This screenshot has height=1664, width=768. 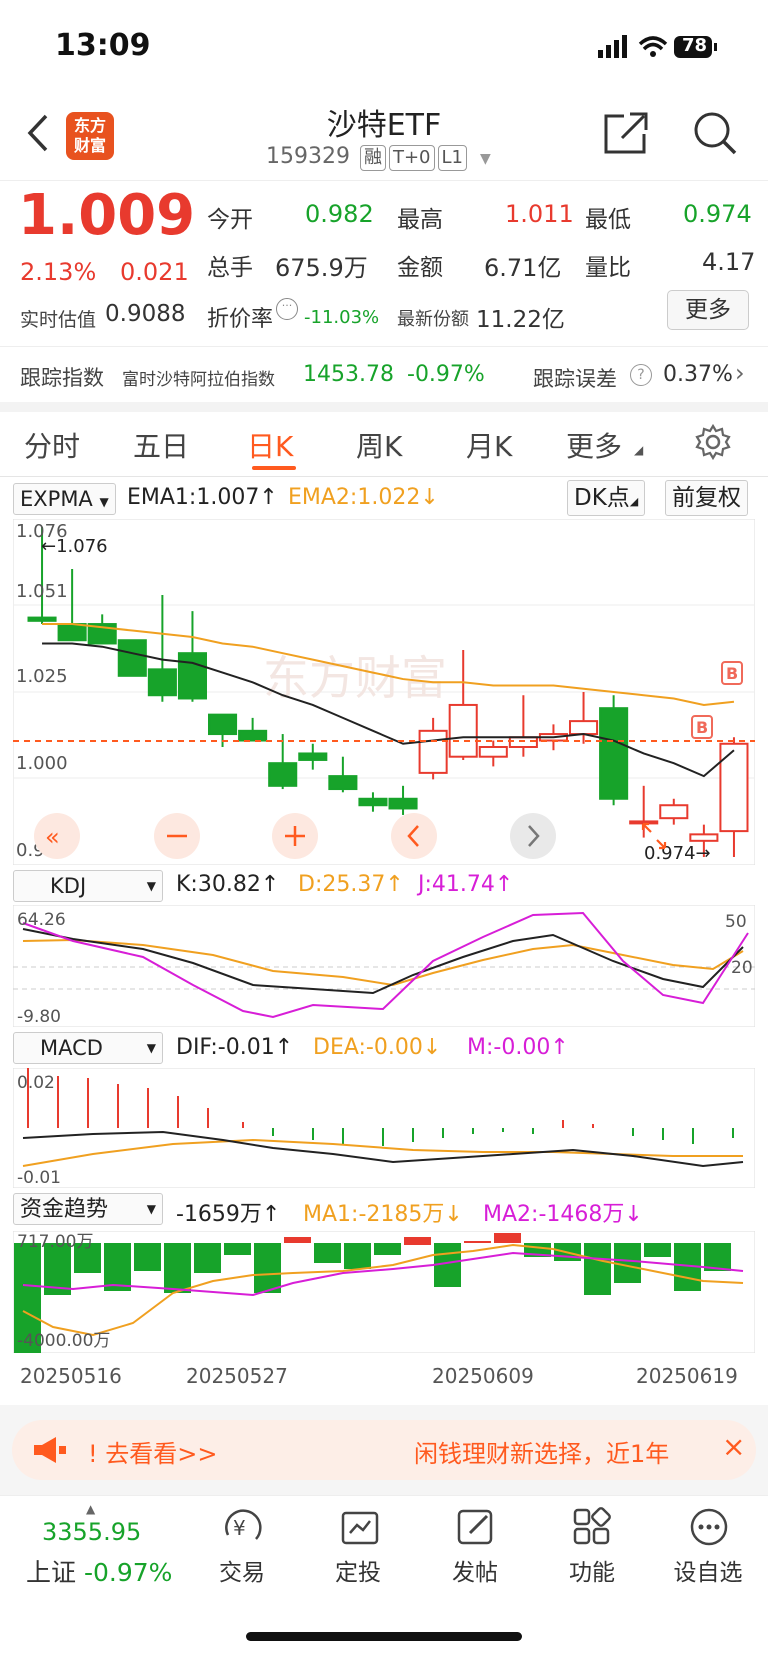 I want to click on open-value: 0.982, so click(x=339, y=214).